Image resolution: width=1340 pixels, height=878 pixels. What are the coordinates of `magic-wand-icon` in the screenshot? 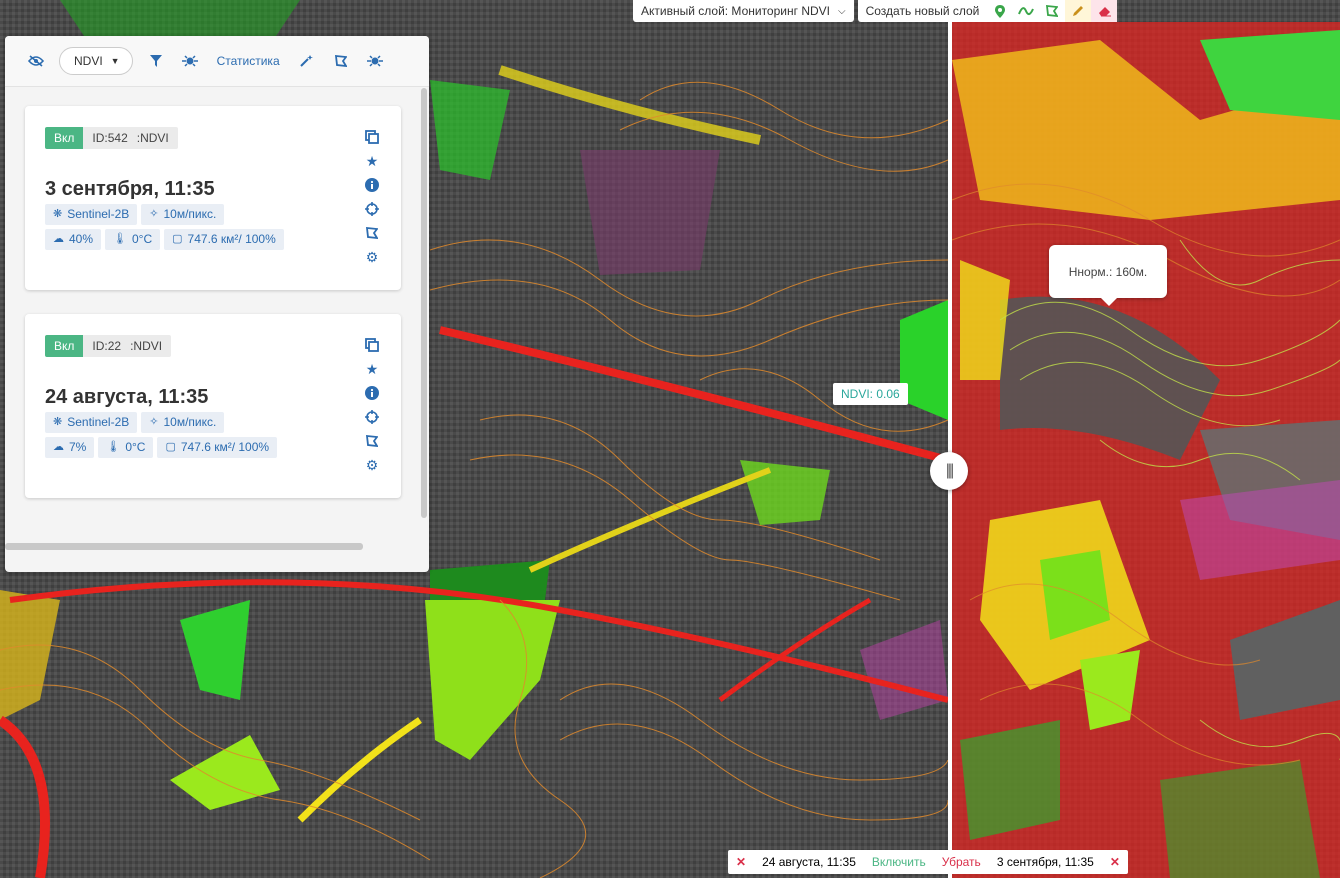 It's located at (307, 61).